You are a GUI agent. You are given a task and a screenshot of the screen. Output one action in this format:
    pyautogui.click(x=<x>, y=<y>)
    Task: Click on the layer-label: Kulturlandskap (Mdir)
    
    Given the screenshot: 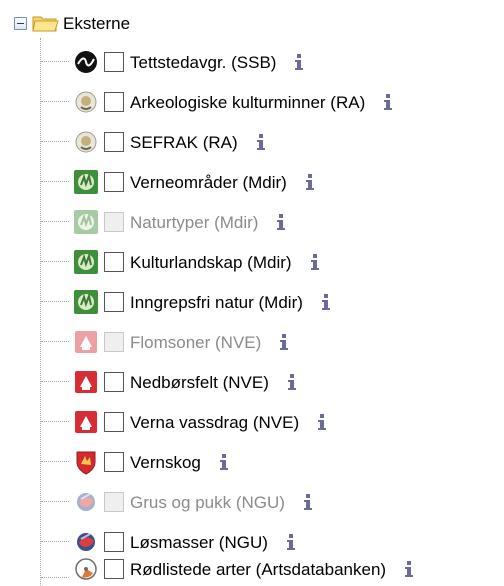 What is the action you would take?
    pyautogui.click(x=211, y=262)
    